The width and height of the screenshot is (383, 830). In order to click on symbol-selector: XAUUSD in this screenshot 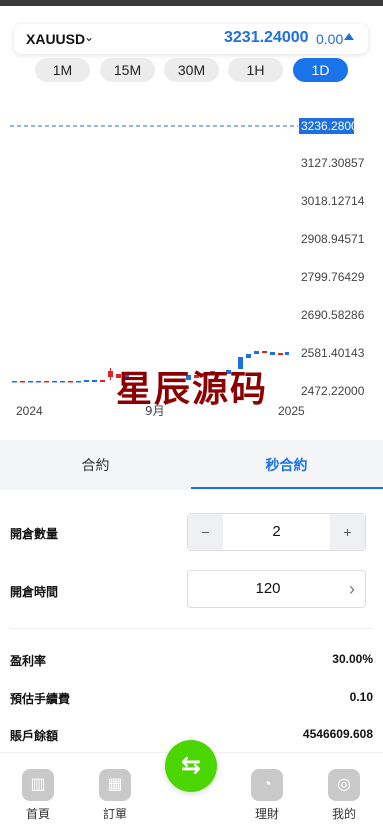, I will do `click(55, 39)`.